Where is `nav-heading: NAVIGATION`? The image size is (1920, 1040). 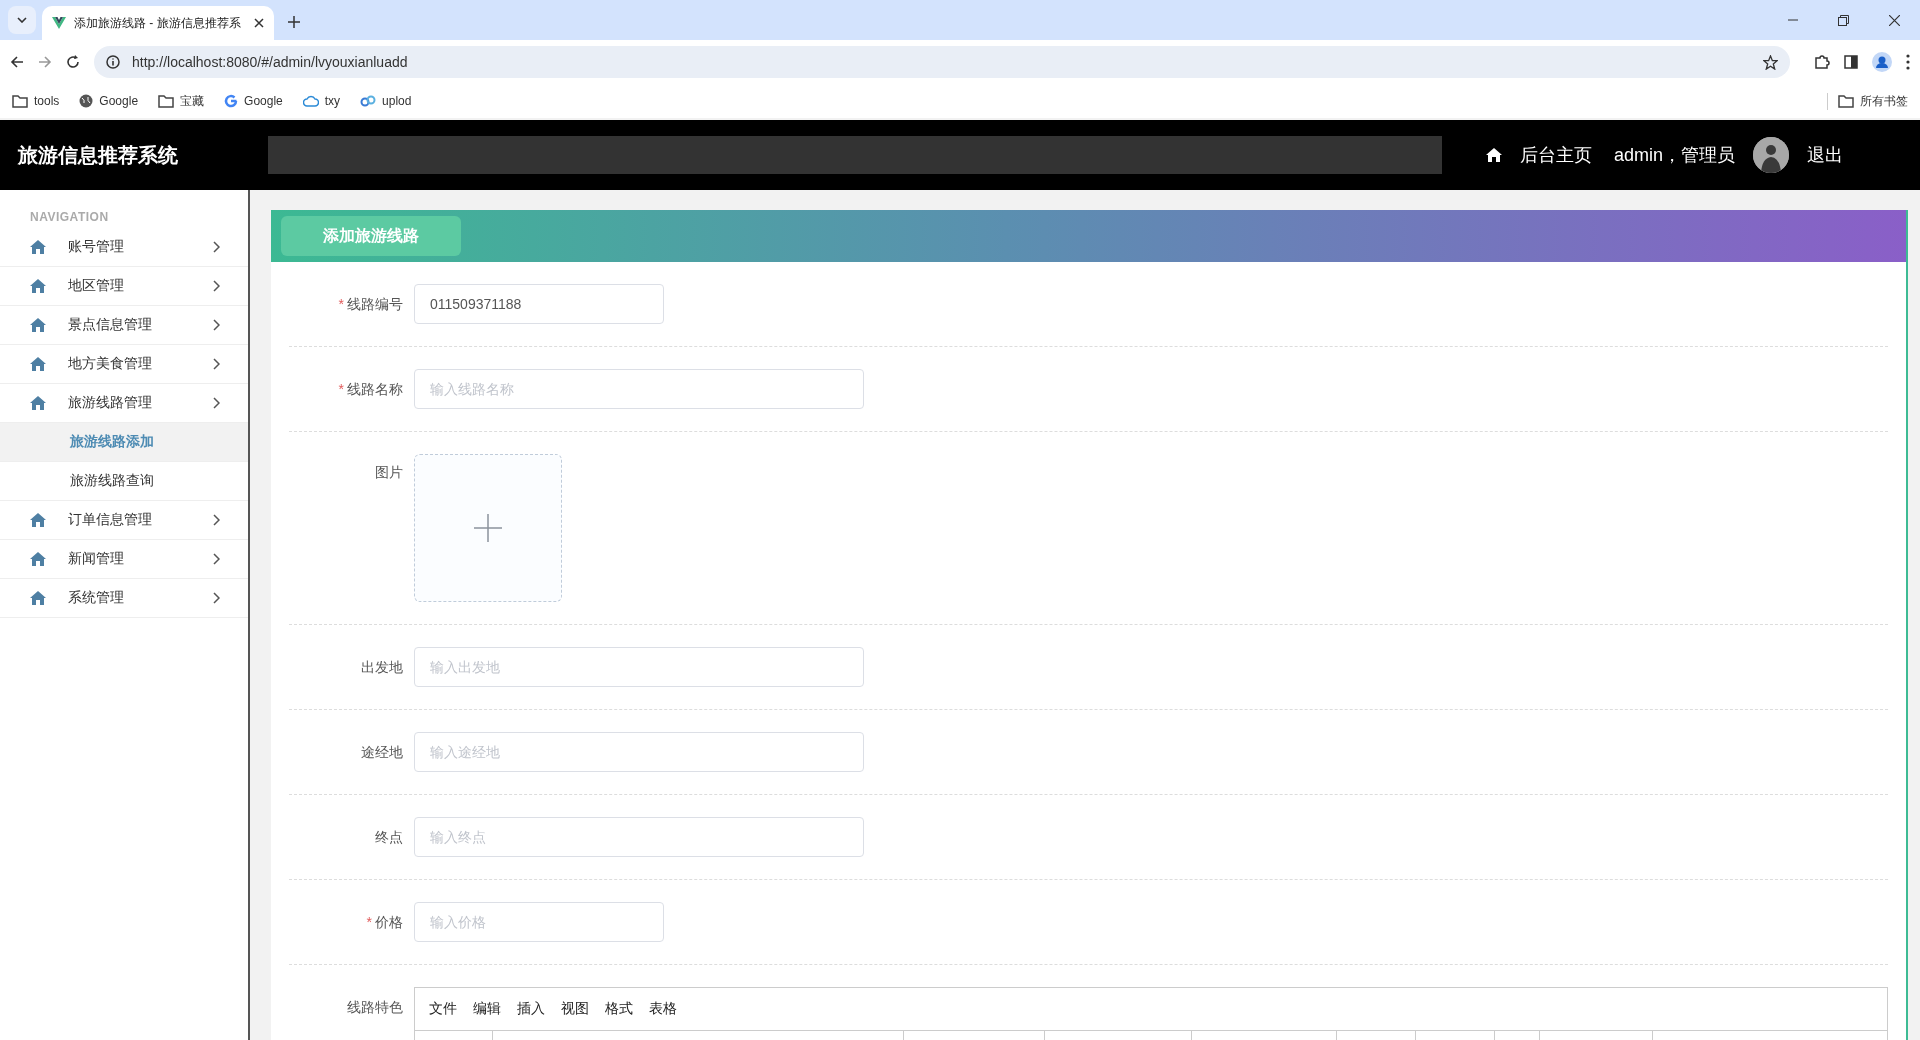 nav-heading: NAVIGATION is located at coordinates (69, 217).